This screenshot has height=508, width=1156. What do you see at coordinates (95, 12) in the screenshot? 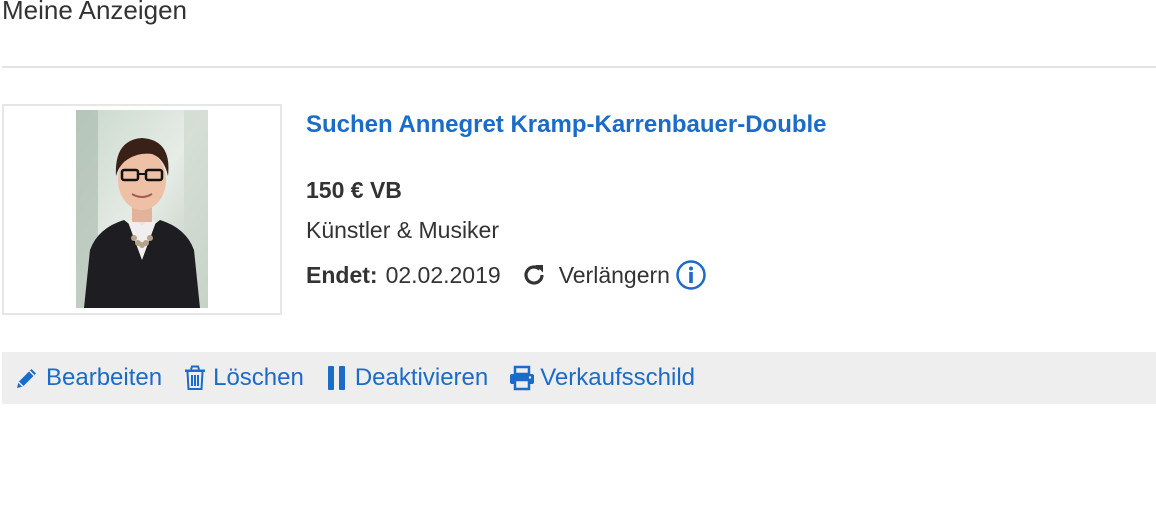
I see `page-title: Meine Anzeigen` at bounding box center [95, 12].